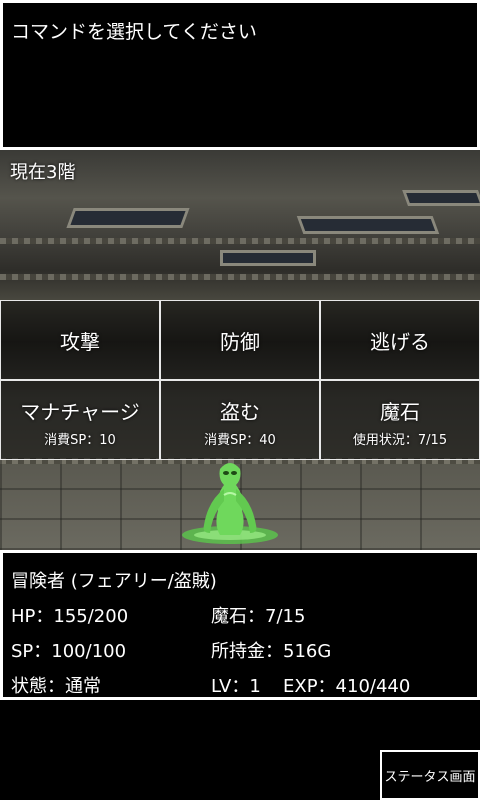  What do you see at coordinates (271, 651) in the screenshot?
I see `gold-value: 所持金：516G` at bounding box center [271, 651].